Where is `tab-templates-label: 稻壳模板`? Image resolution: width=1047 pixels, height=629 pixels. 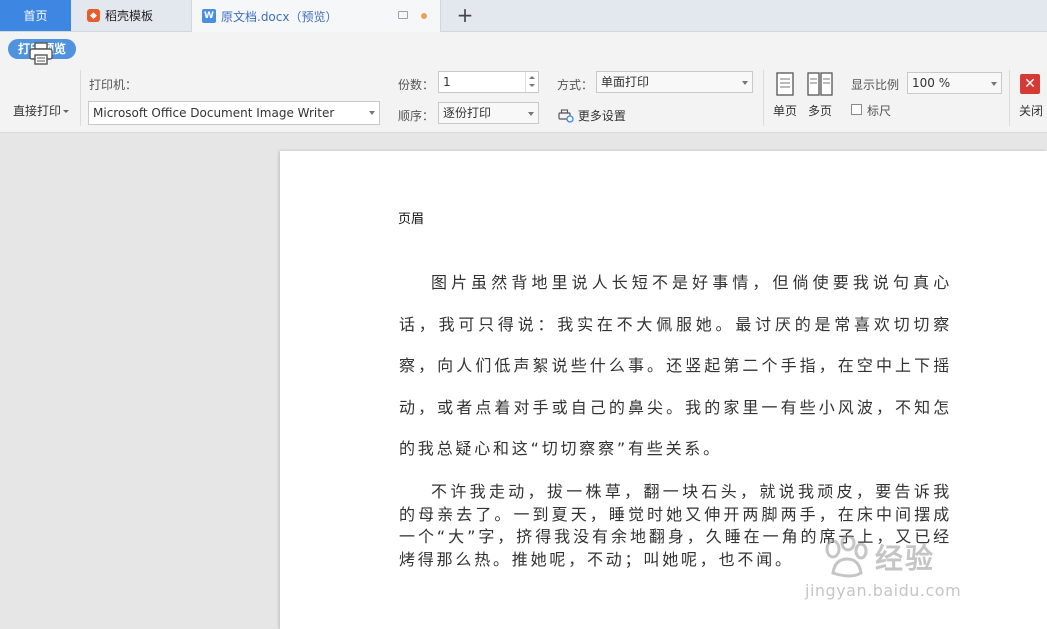
tab-templates-label: 稻壳模板 is located at coordinates (129, 16).